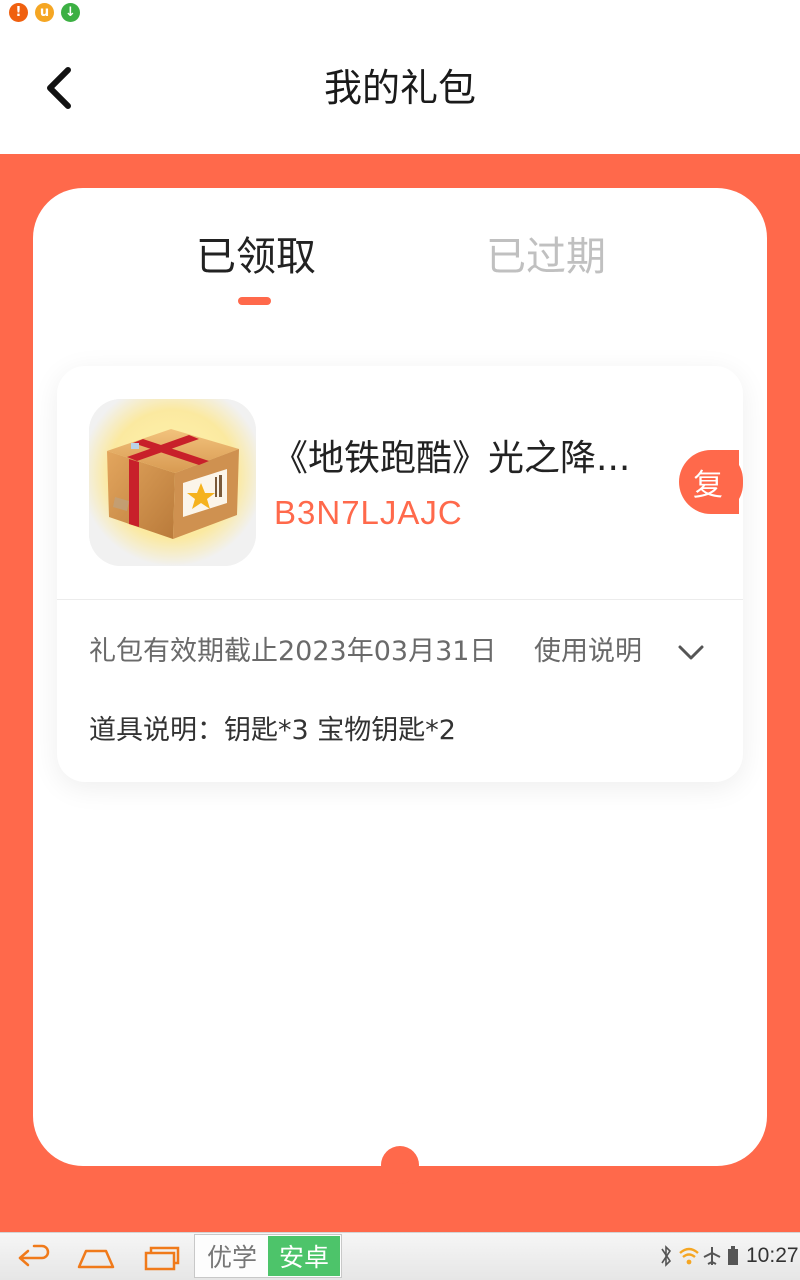  I want to click on home-nav-icon, so click(96, 1258).